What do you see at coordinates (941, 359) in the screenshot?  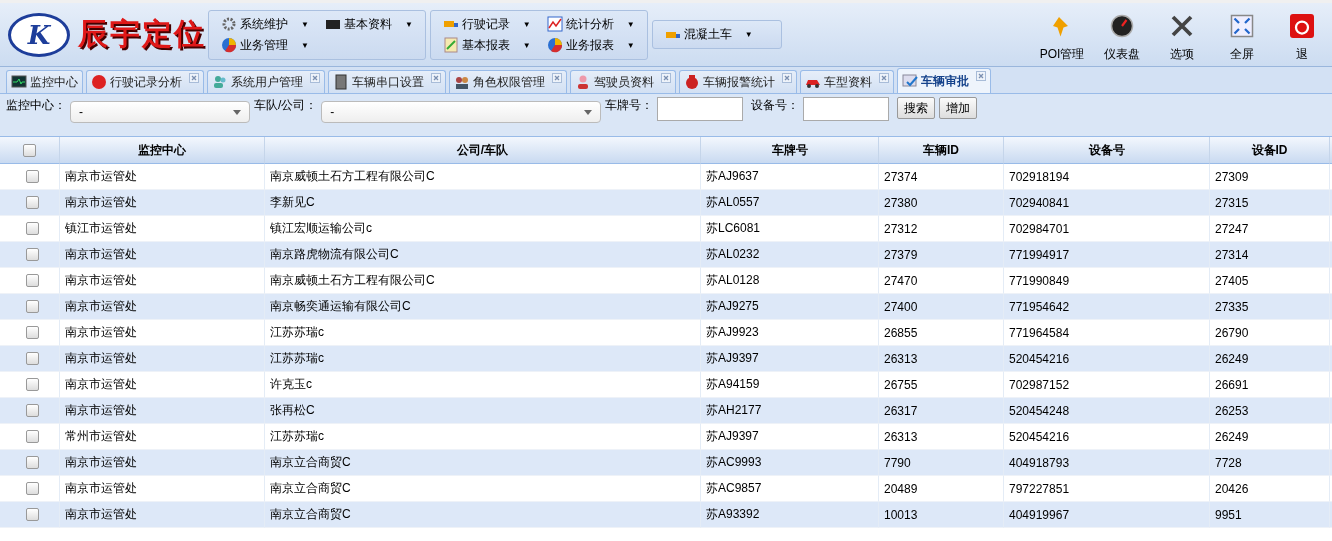 I see `table-cell: 26313` at bounding box center [941, 359].